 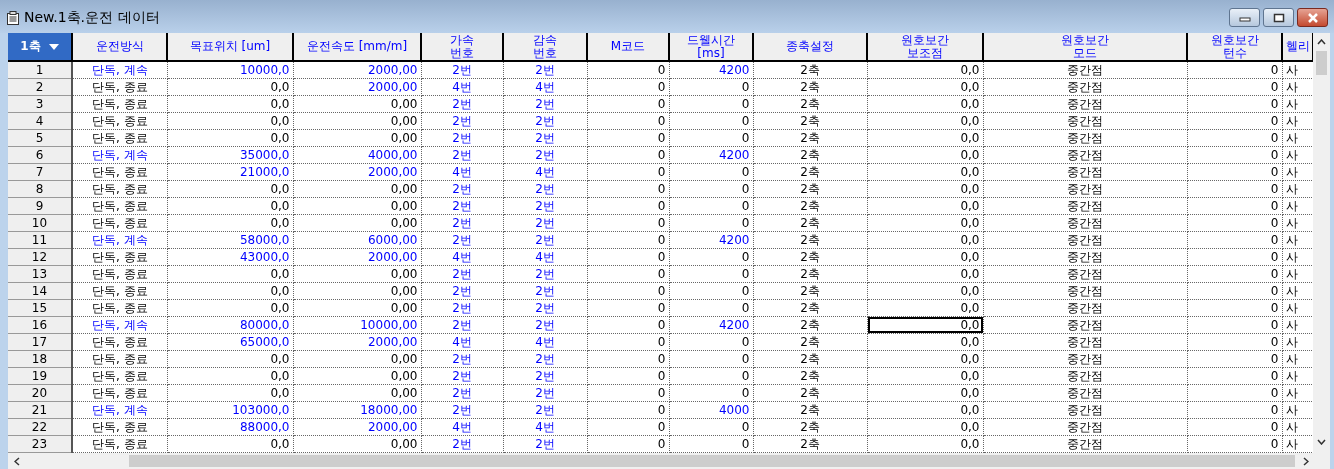 I want to click on column-header: 원호보간 모드, so click(x=1085, y=47).